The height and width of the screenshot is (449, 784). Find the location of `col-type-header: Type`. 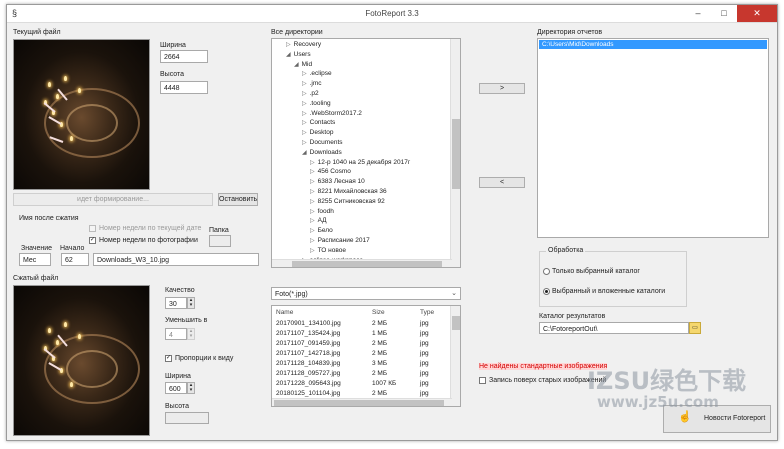

col-type-header: Type is located at coordinates (427, 312).